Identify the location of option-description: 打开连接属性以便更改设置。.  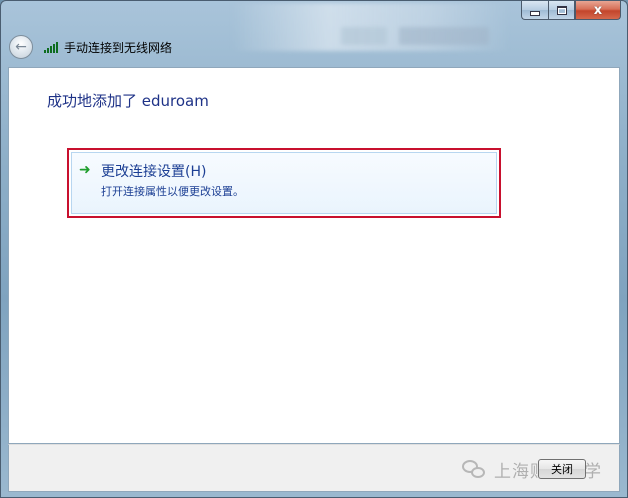
(172, 191).